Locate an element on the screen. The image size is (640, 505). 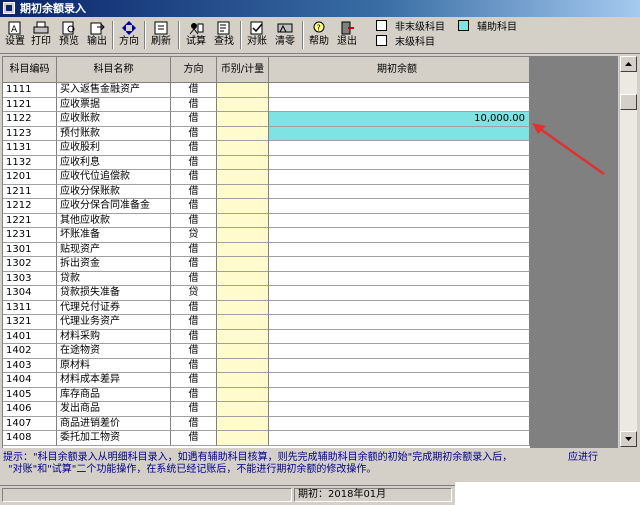
cell-code: 1304 is located at coordinates (30, 293).